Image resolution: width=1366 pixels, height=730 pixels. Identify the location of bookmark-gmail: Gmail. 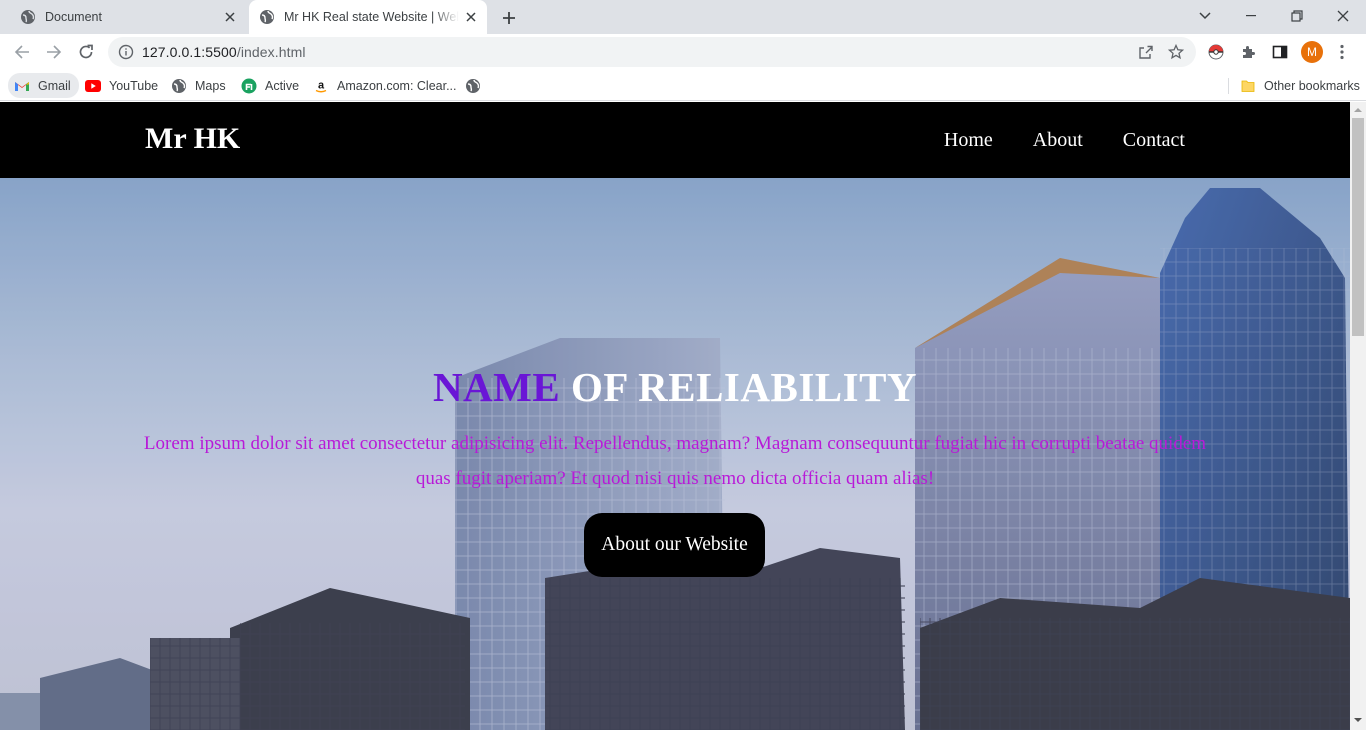
(43, 85).